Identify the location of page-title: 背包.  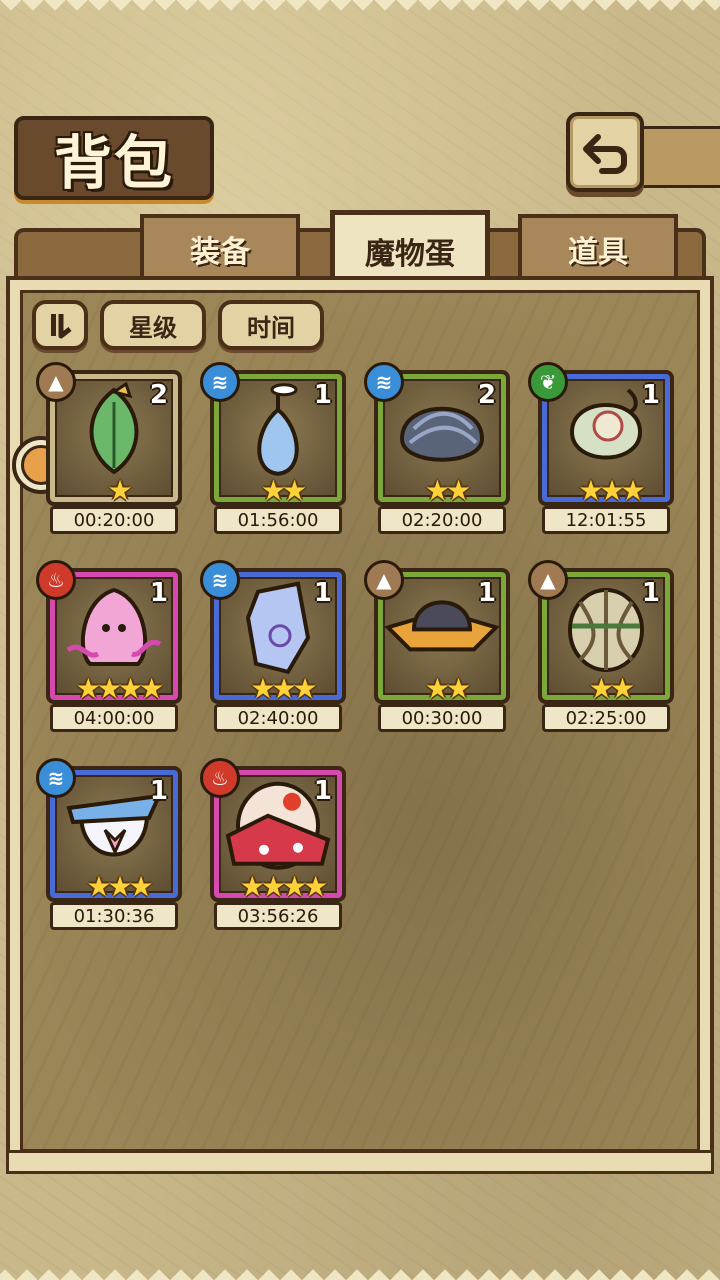
(113, 163).